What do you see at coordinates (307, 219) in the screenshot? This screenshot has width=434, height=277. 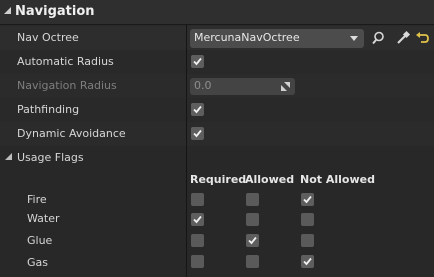 I see `flag-checkbox-water-not-allowed` at bounding box center [307, 219].